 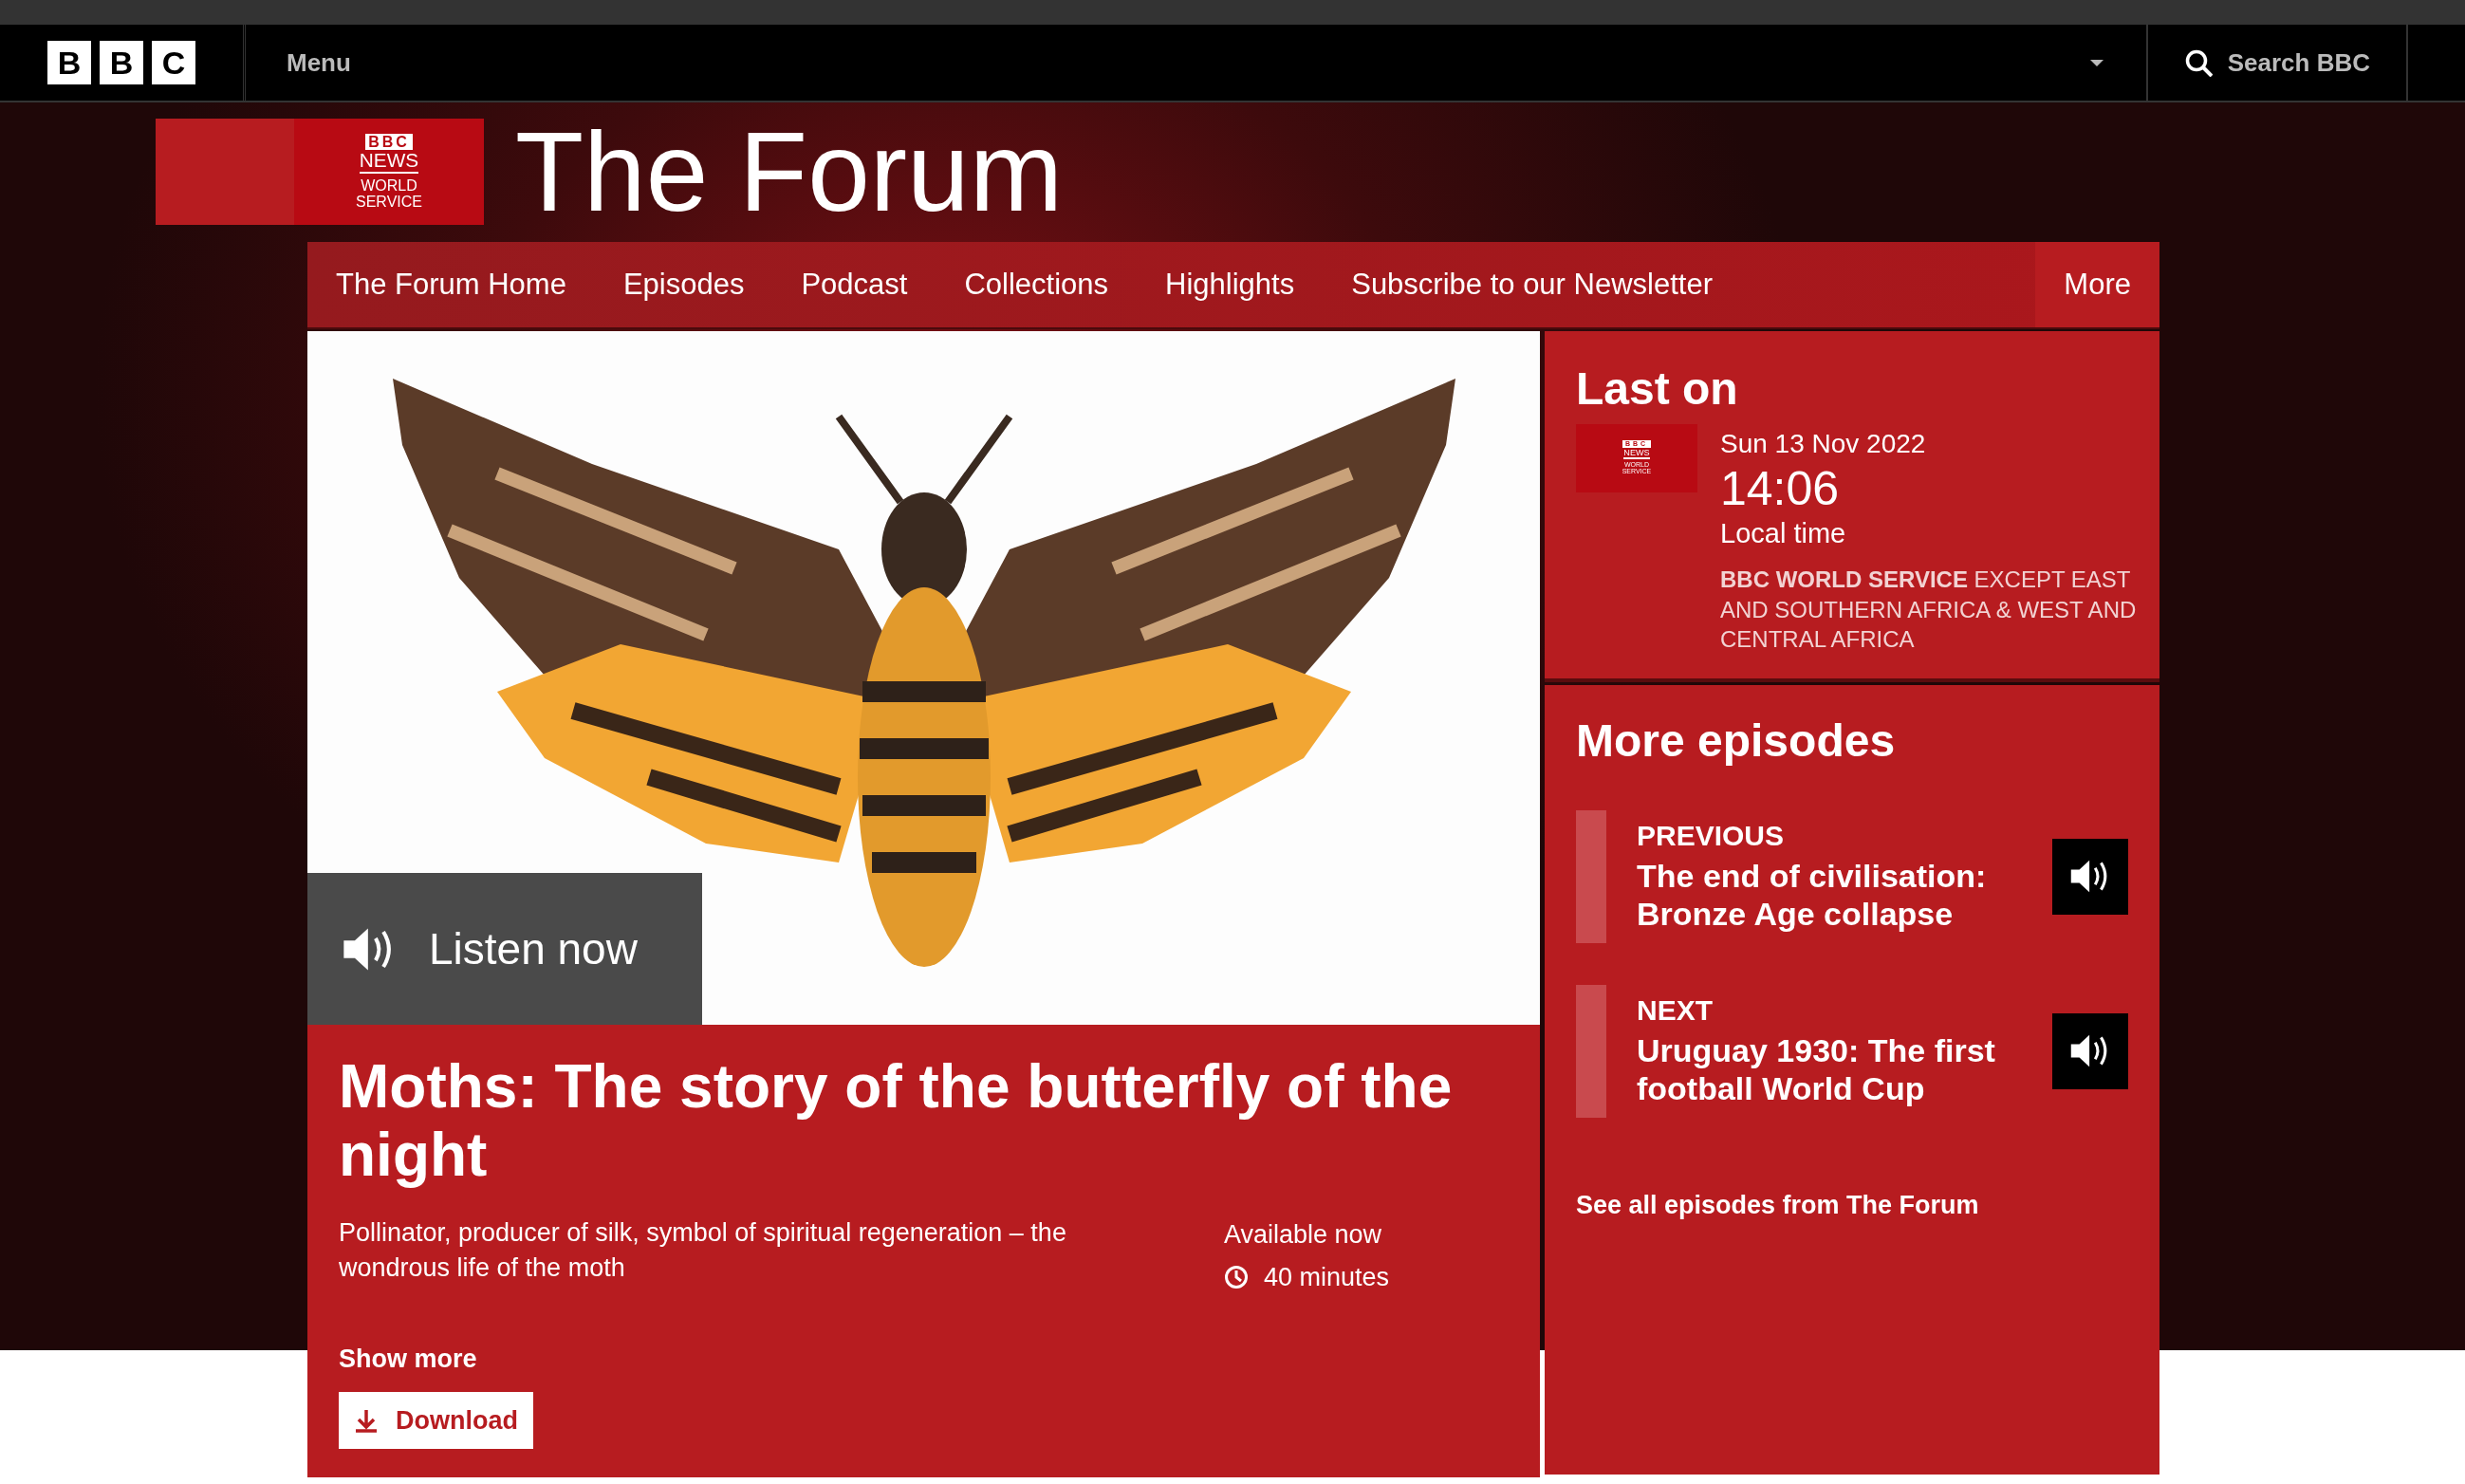 What do you see at coordinates (1822, 895) in the screenshot?
I see `episode-link: The end of civilisation: Bronze Age collapse` at bounding box center [1822, 895].